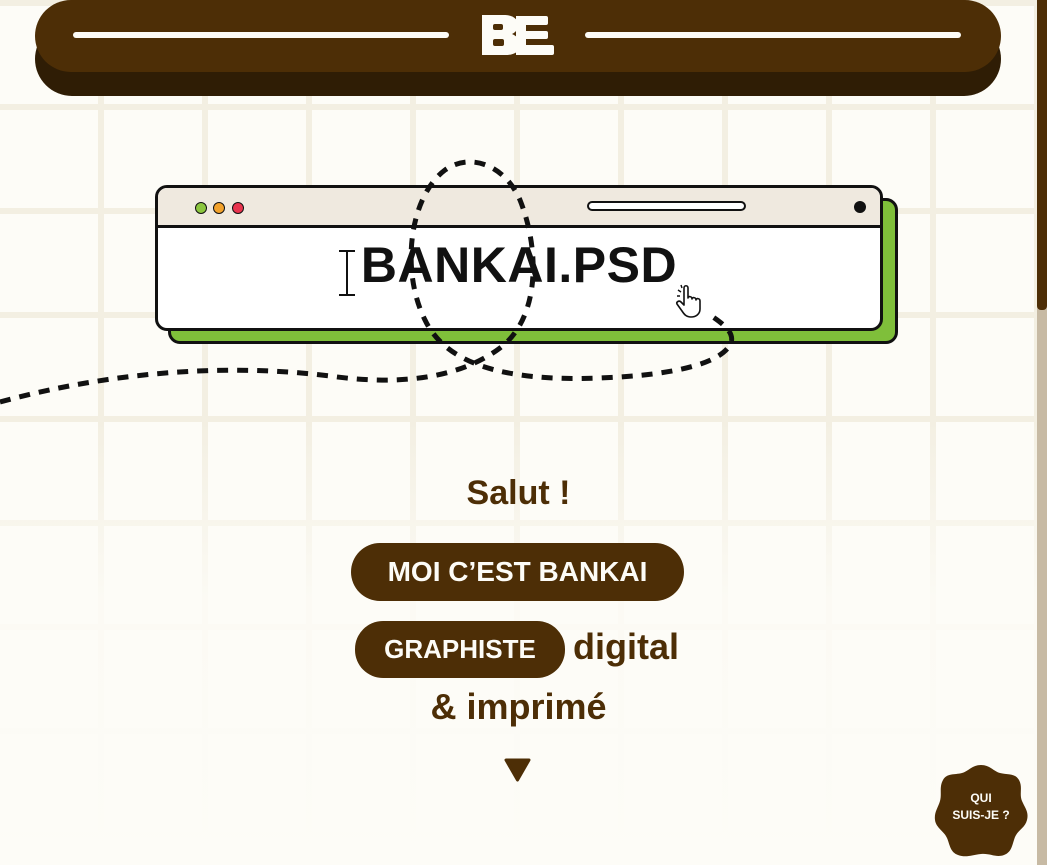 Image resolution: width=1047 pixels, height=865 pixels. What do you see at coordinates (981, 807) in the screenshot?
I see `who-am-i-label: QUI SUIS-JE ?` at bounding box center [981, 807].